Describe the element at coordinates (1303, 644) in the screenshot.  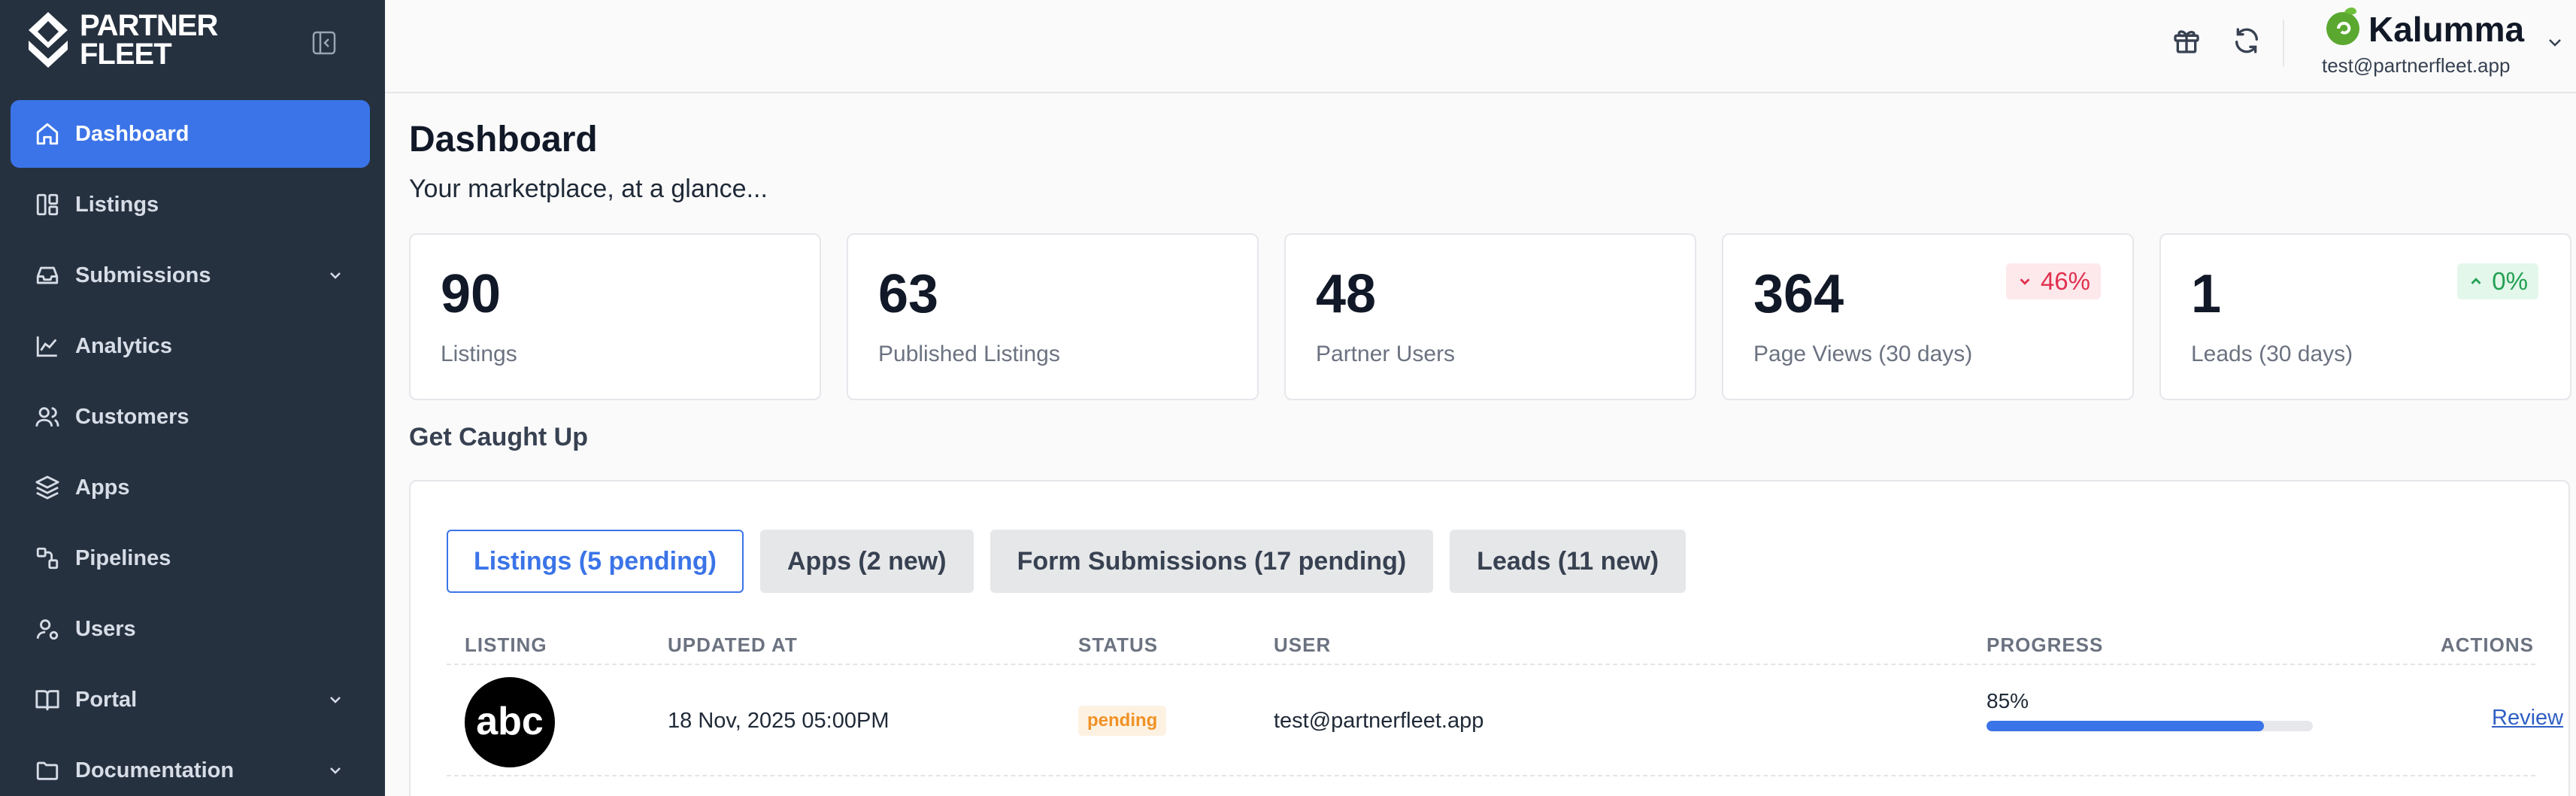
I see `column-header-user: USER` at that location.